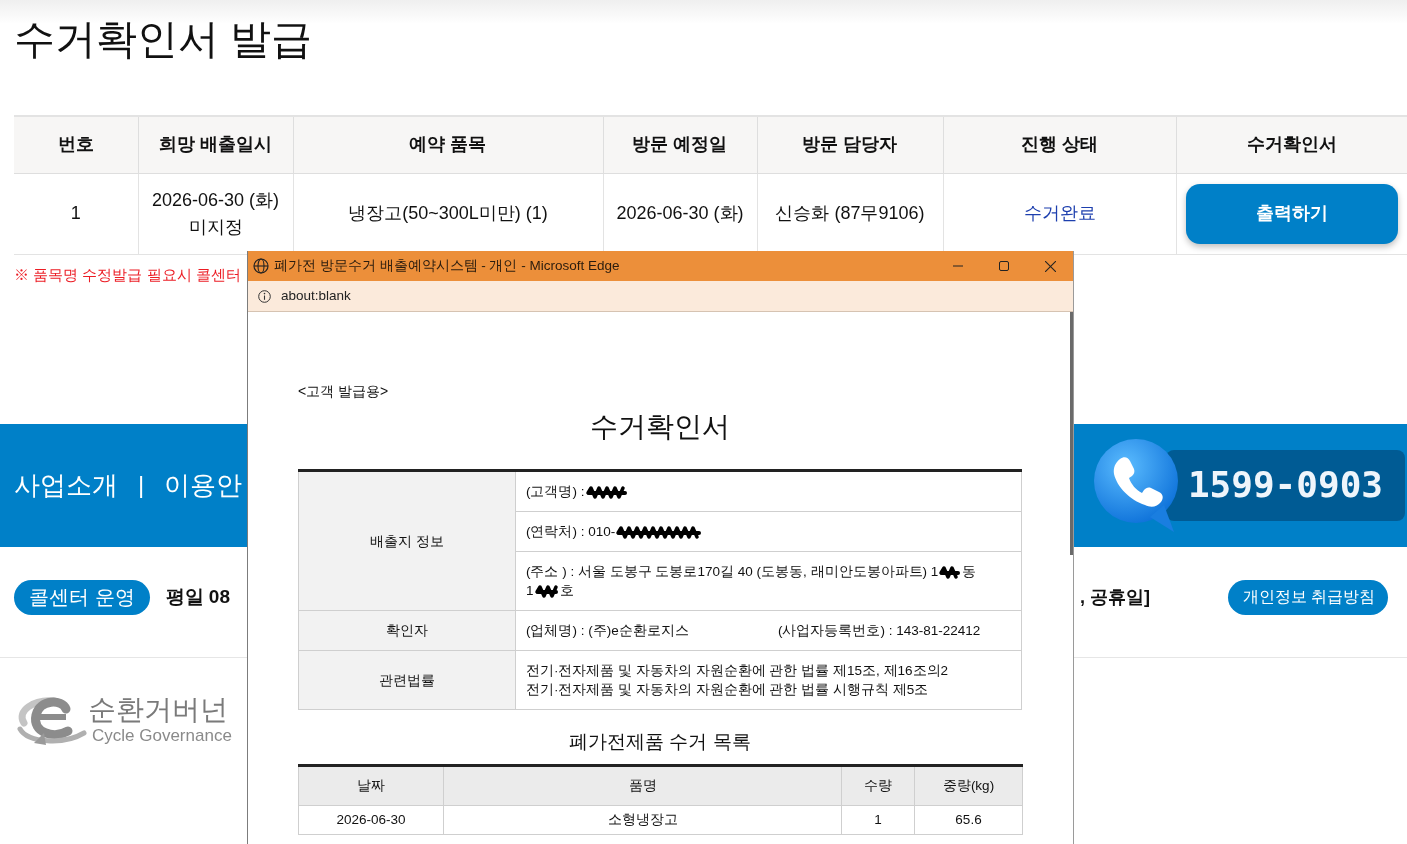 This screenshot has height=844, width=1407. Describe the element at coordinates (879, 631) in the screenshot. I see `field-text: (사업자등록번호) : 143-81-22412` at that location.